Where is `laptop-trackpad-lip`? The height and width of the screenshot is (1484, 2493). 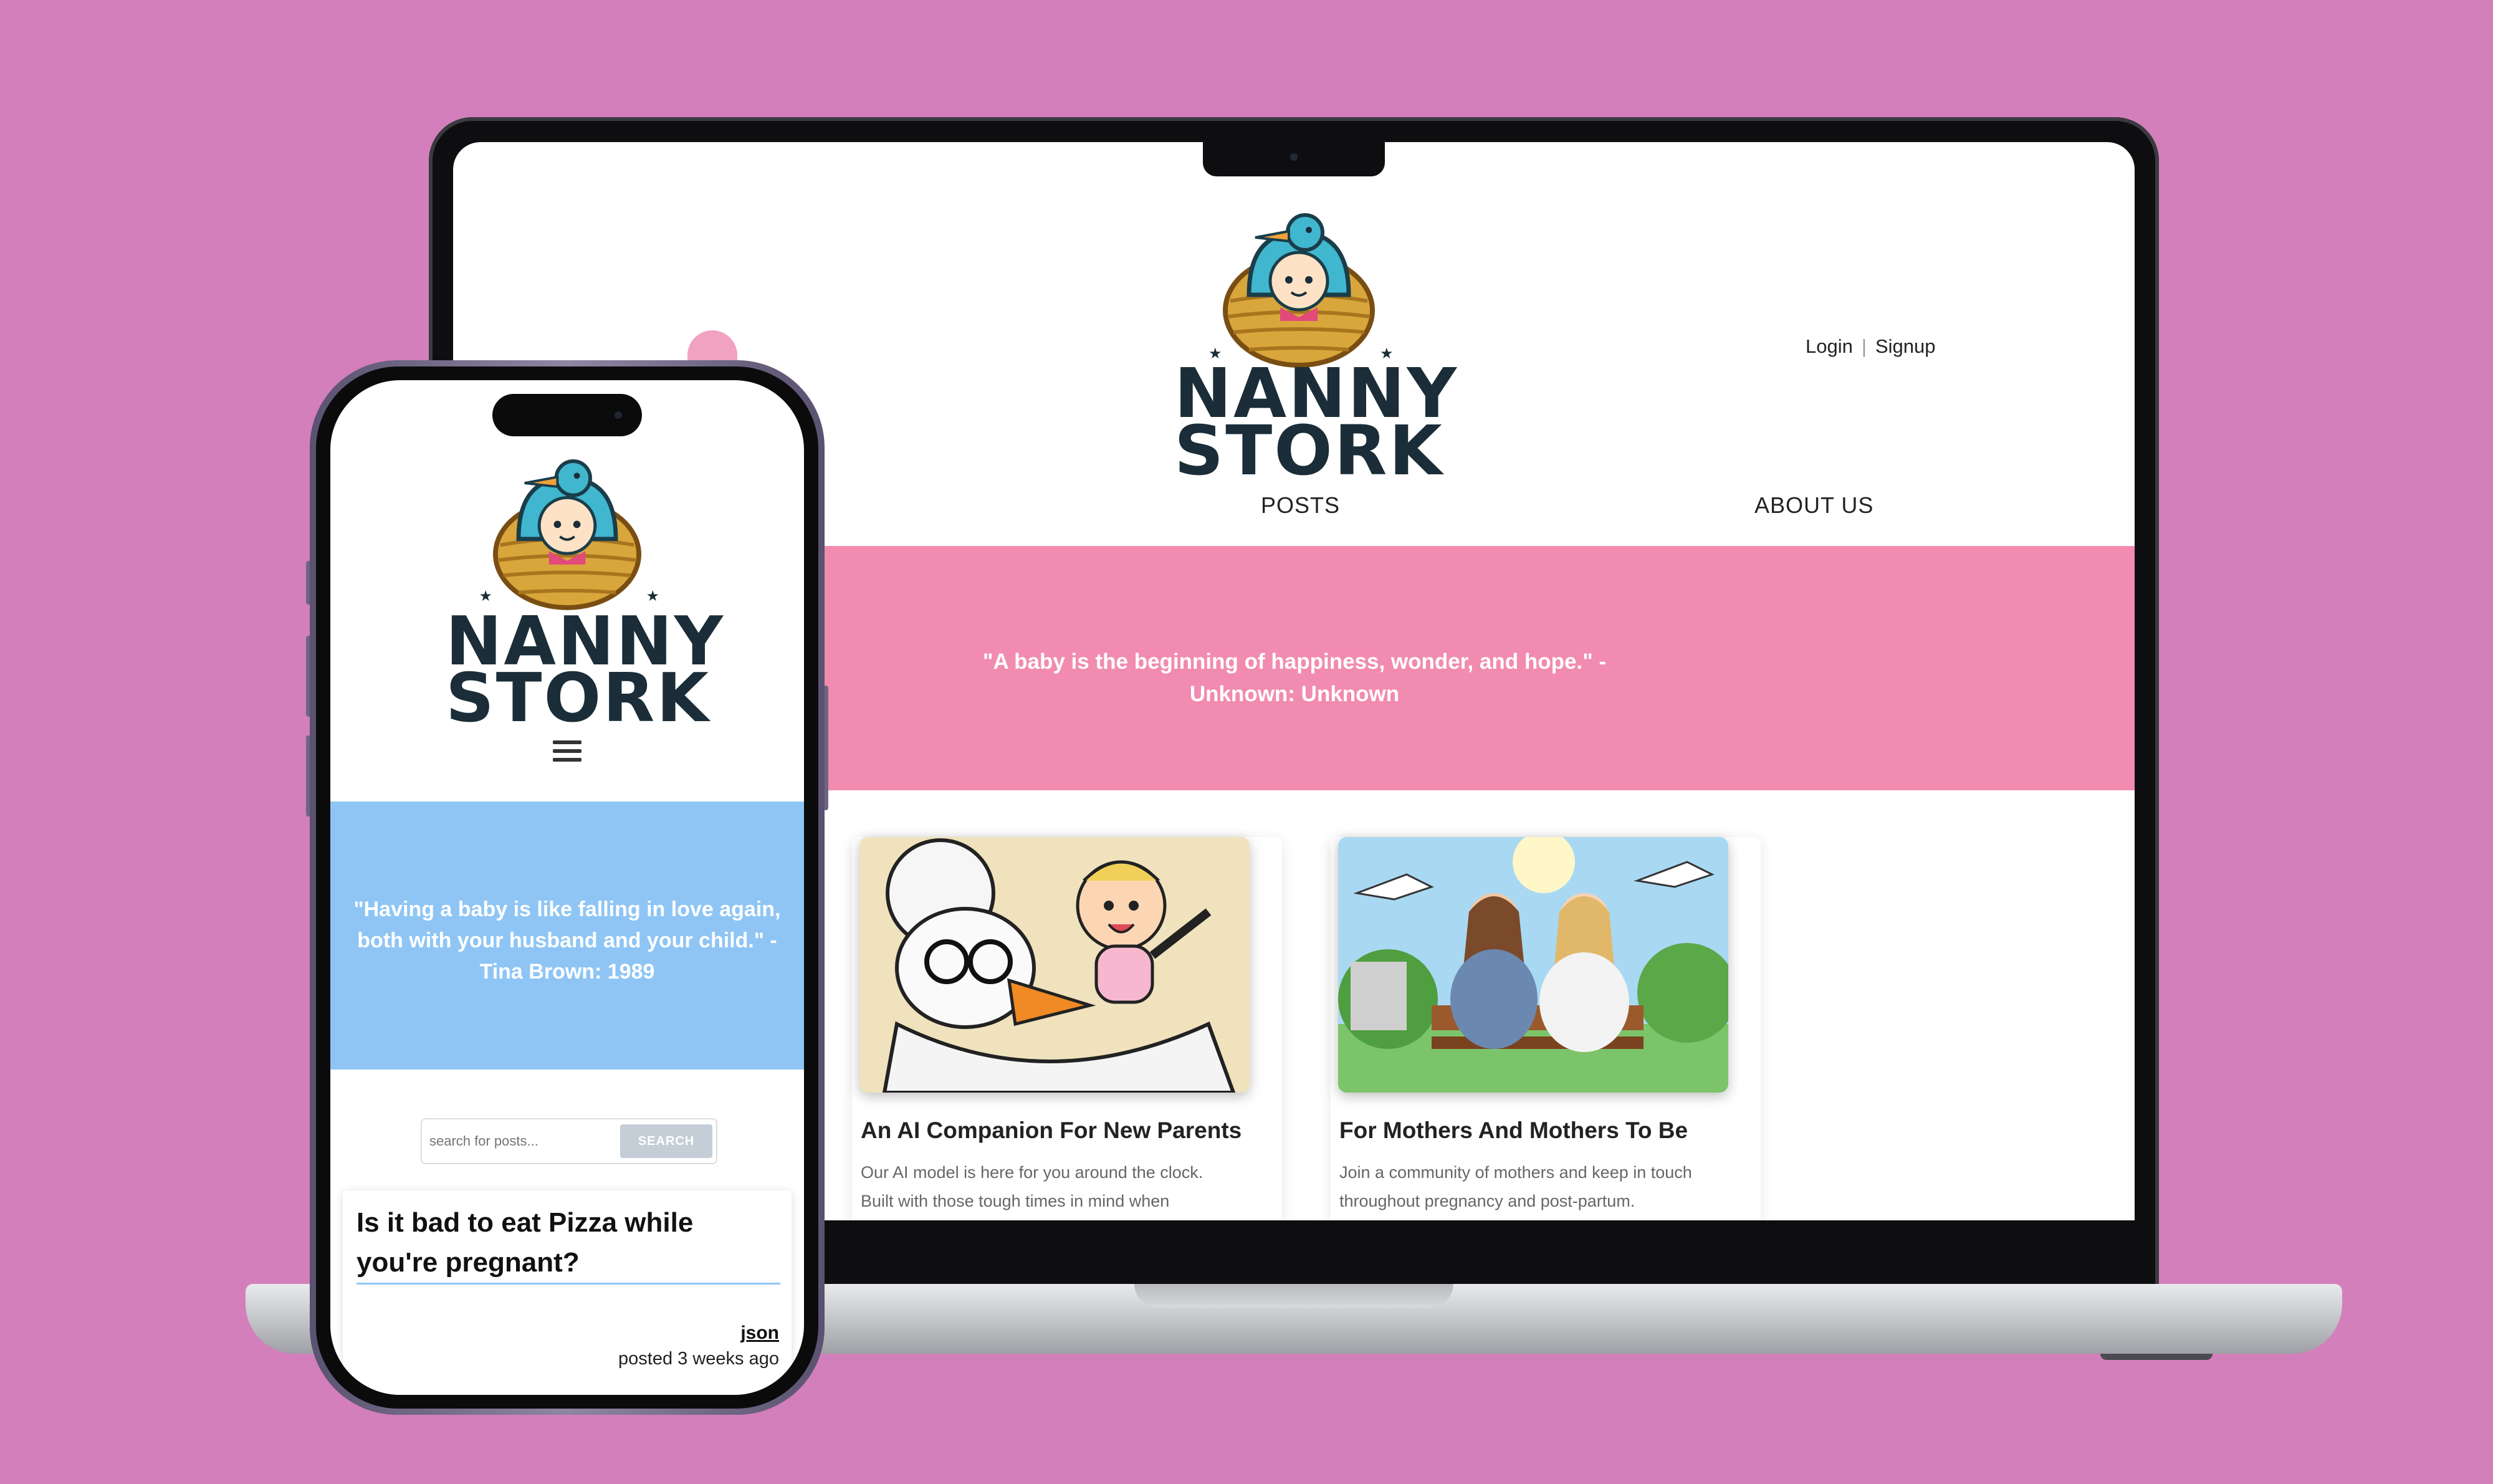 laptop-trackpad-lip is located at coordinates (1293, 1296).